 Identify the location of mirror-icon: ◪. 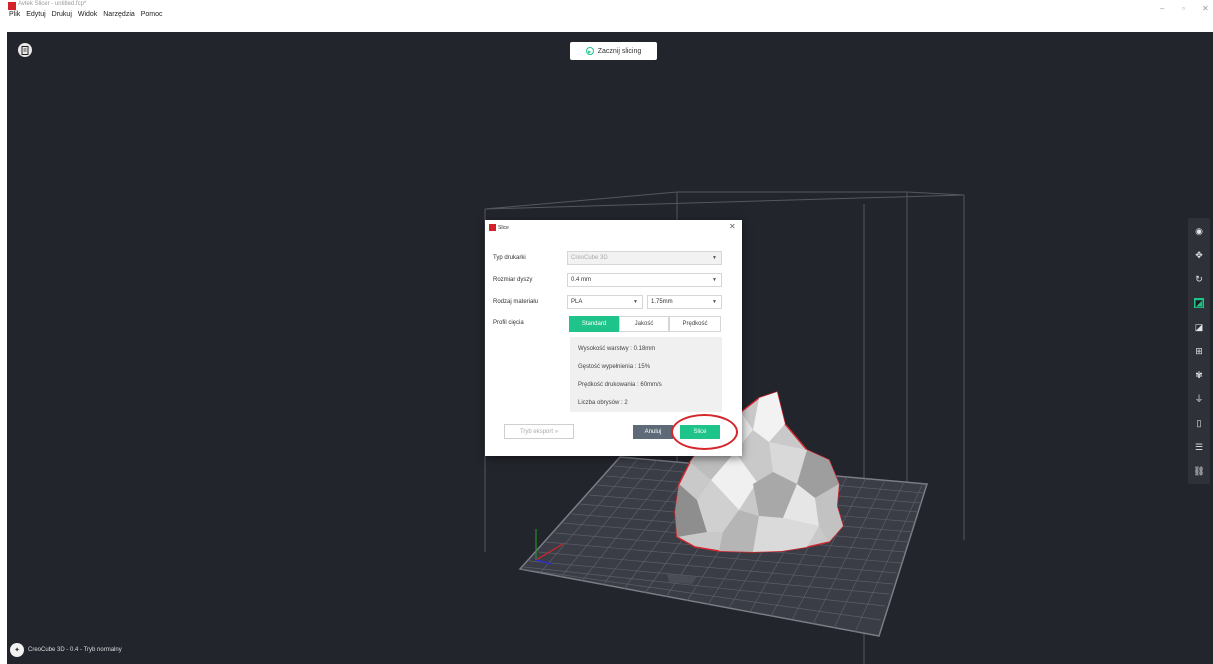
(1199, 327).